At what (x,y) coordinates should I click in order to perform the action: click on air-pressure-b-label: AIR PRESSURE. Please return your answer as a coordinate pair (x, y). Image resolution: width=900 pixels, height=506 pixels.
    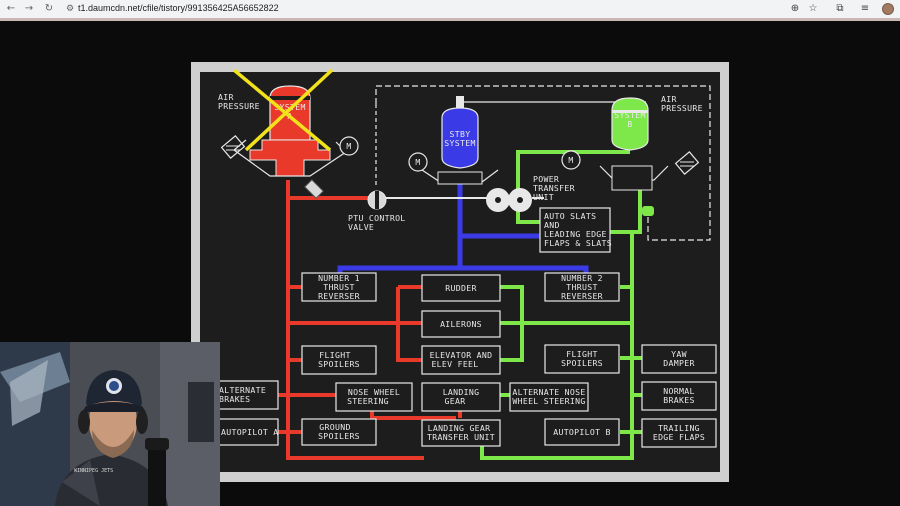
    Looking at the image, I should click on (682, 103).